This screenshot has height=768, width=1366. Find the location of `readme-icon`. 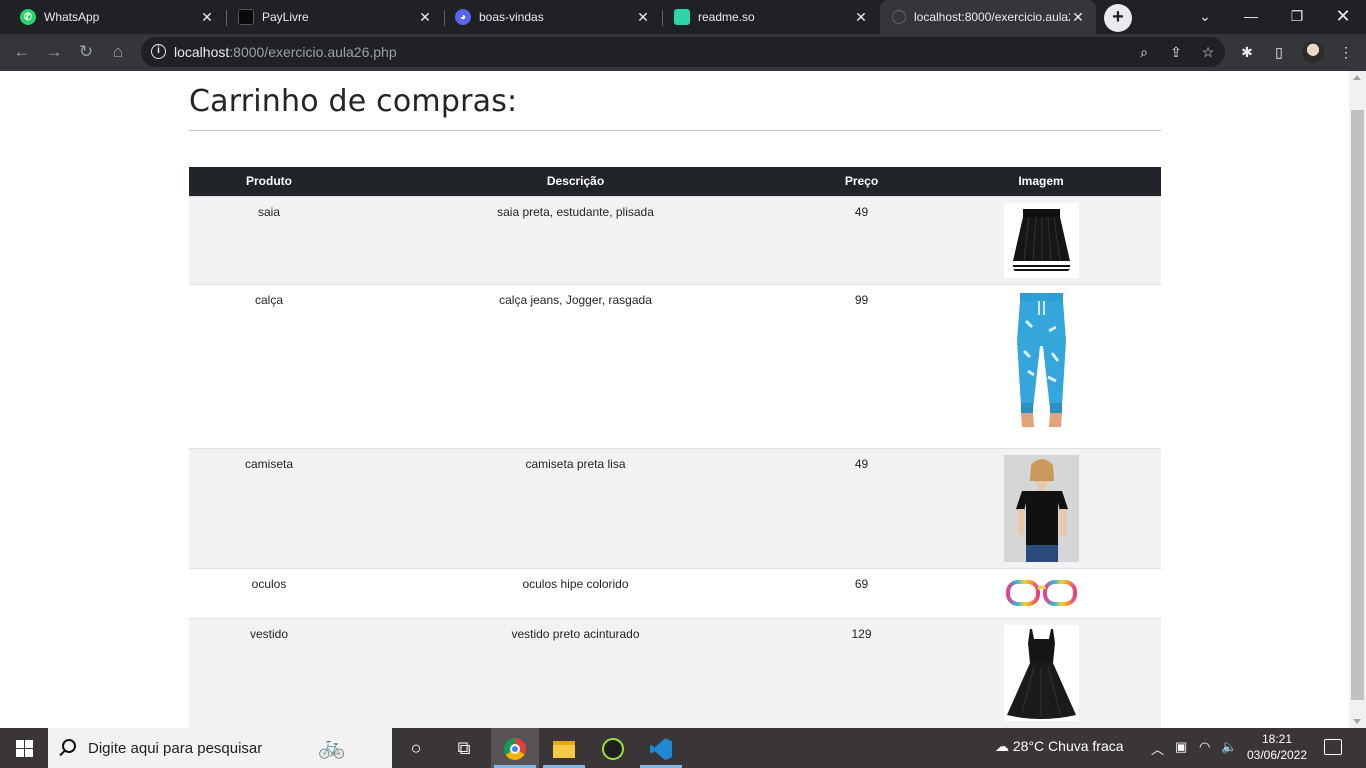

readme-icon is located at coordinates (682, 17).